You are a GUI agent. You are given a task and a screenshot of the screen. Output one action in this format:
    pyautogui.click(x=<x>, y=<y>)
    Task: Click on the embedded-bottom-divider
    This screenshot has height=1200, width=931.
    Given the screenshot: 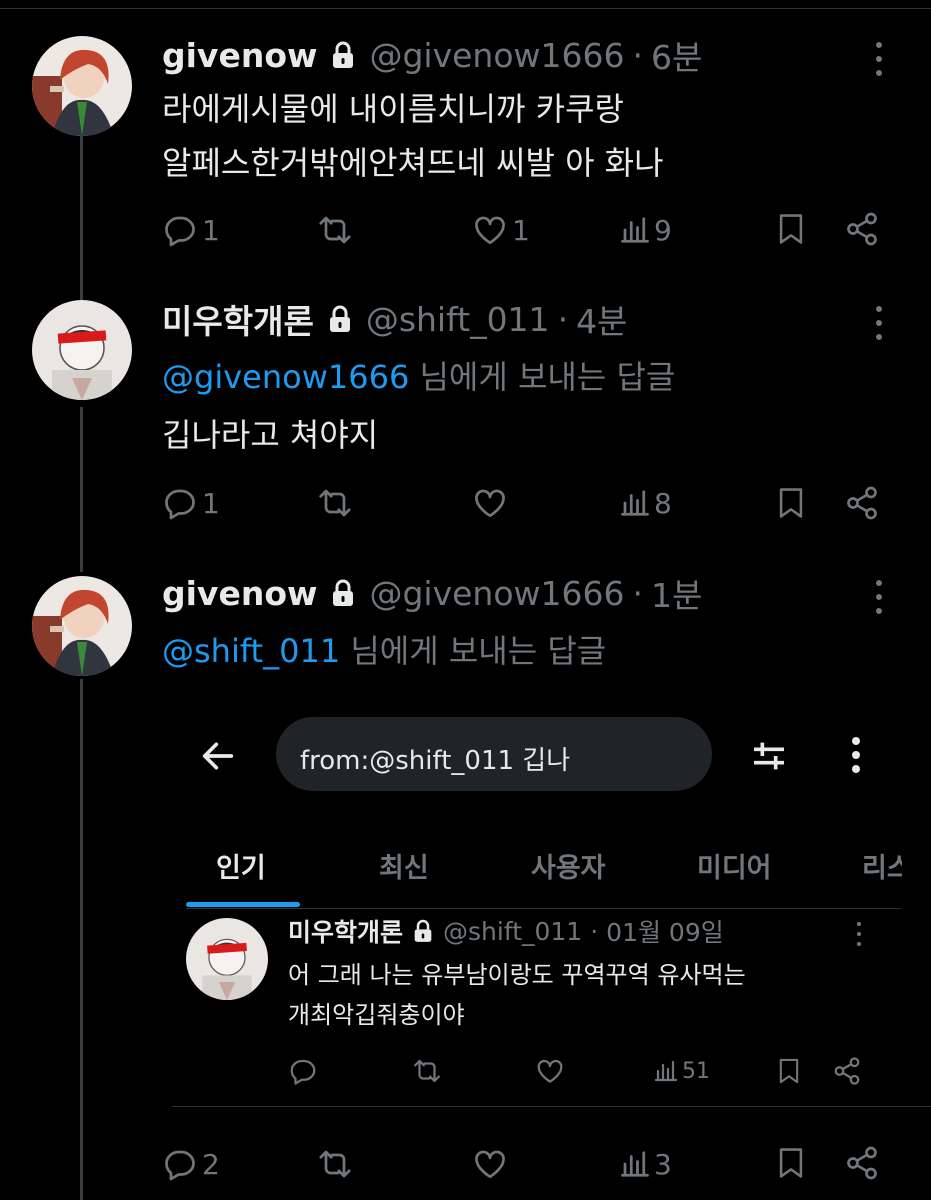 What is the action you would take?
    pyautogui.click(x=551, y=1106)
    